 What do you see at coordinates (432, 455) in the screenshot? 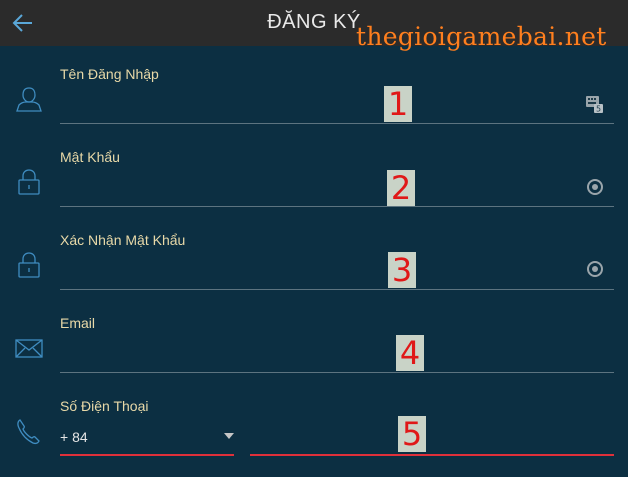
I see `phone-number-underline` at bounding box center [432, 455].